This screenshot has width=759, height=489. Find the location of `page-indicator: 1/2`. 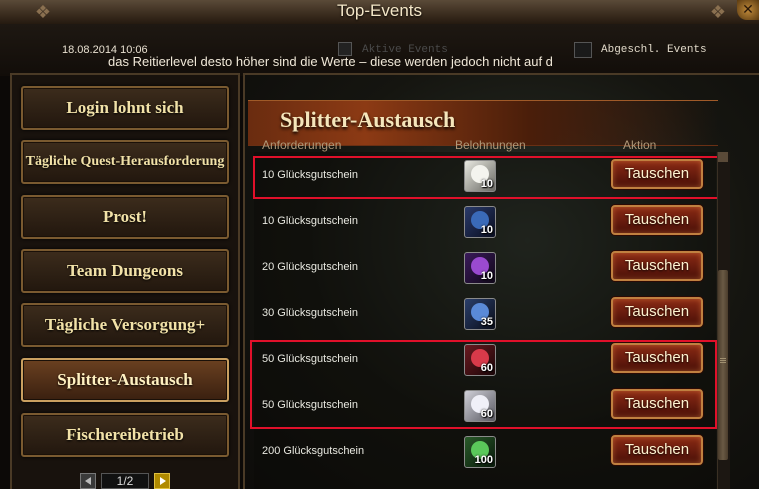

page-indicator: 1/2 is located at coordinates (125, 481).